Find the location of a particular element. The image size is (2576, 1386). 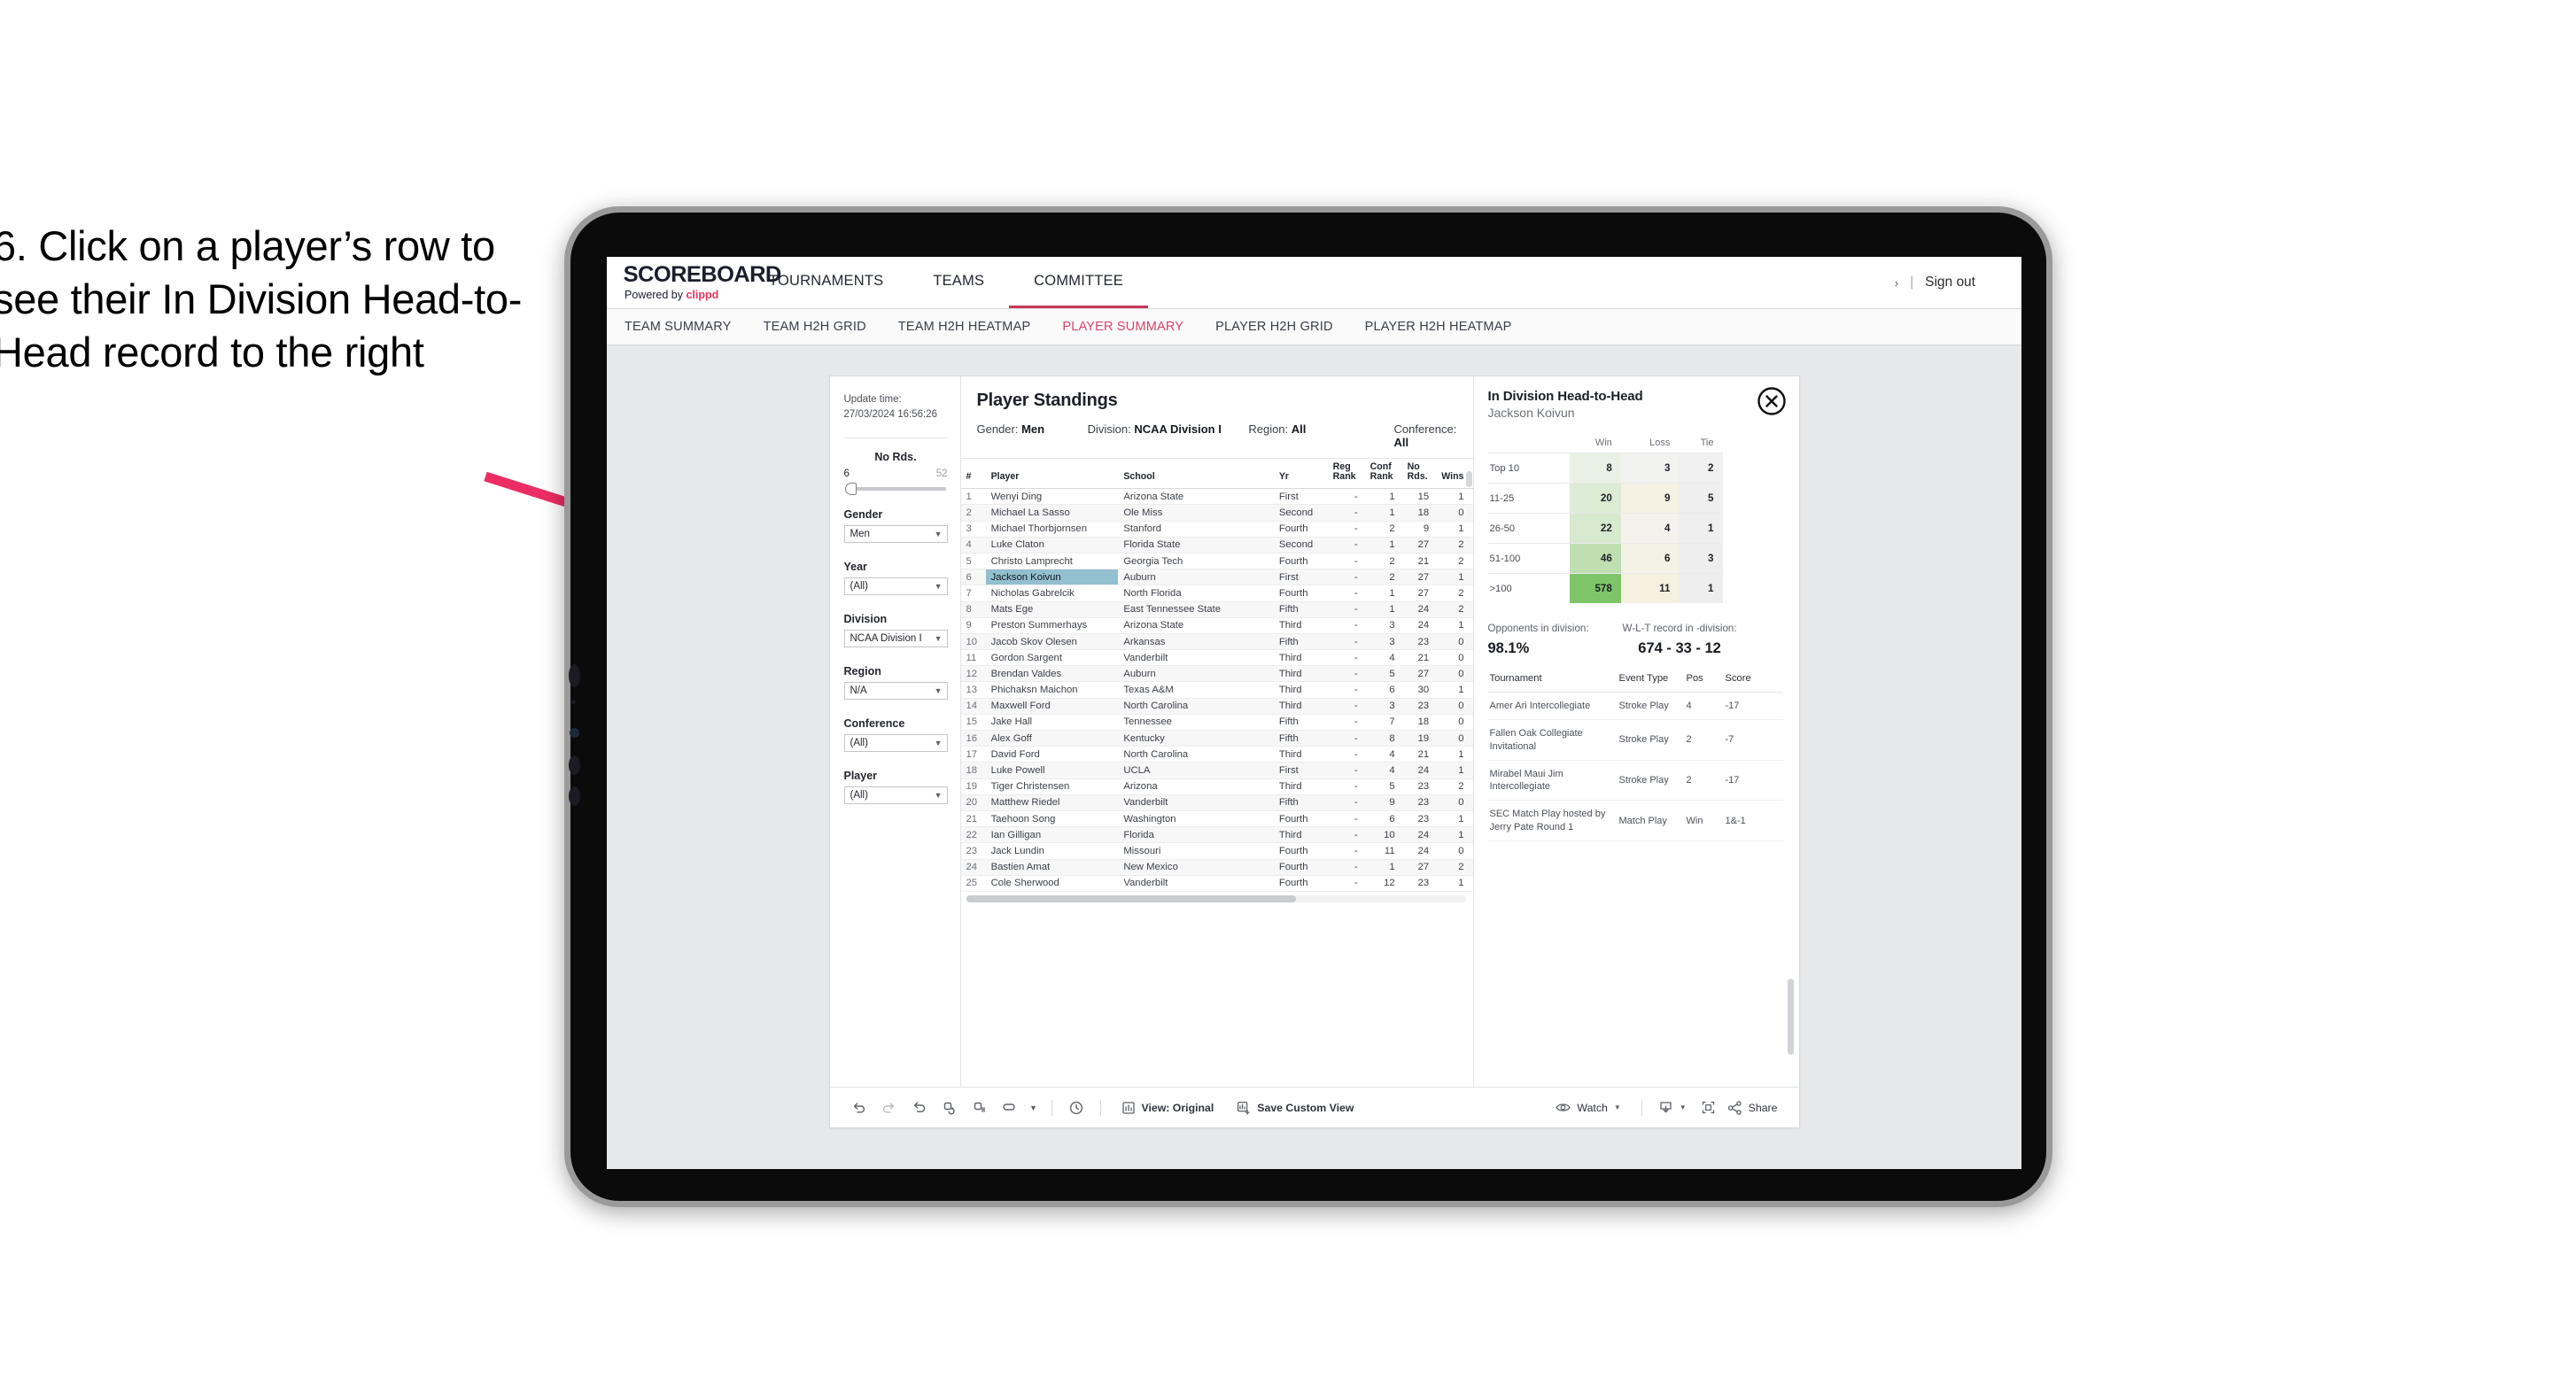

refresh-icon is located at coordinates (950, 1108).